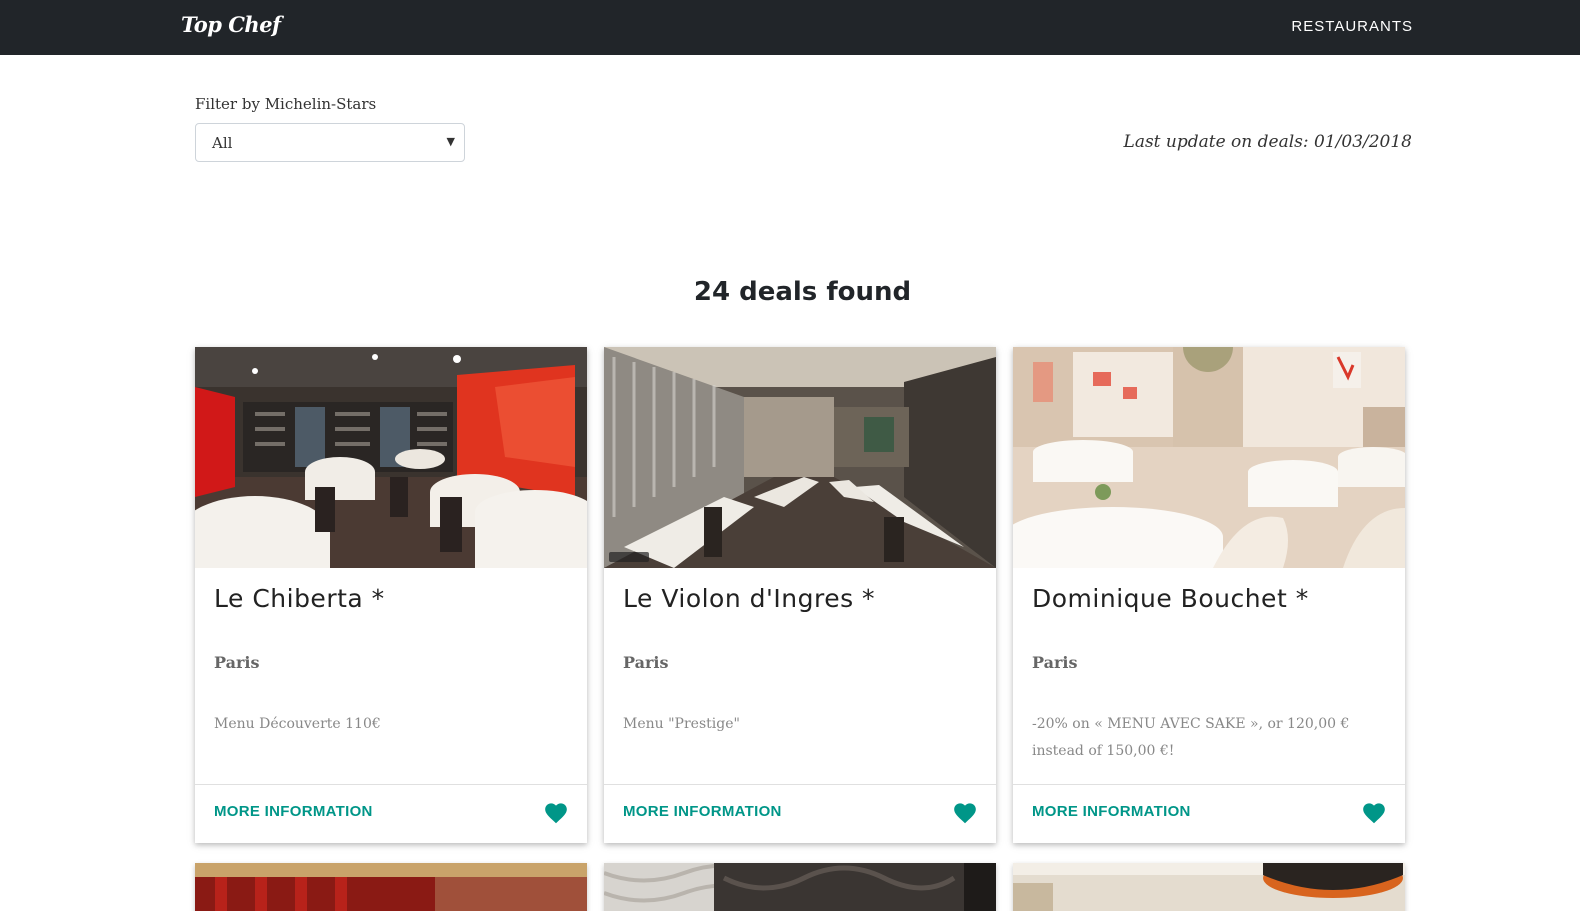 The image size is (1580, 911). What do you see at coordinates (1170, 598) in the screenshot?
I see `restaurant-name: Dominique Bouchet *` at bounding box center [1170, 598].